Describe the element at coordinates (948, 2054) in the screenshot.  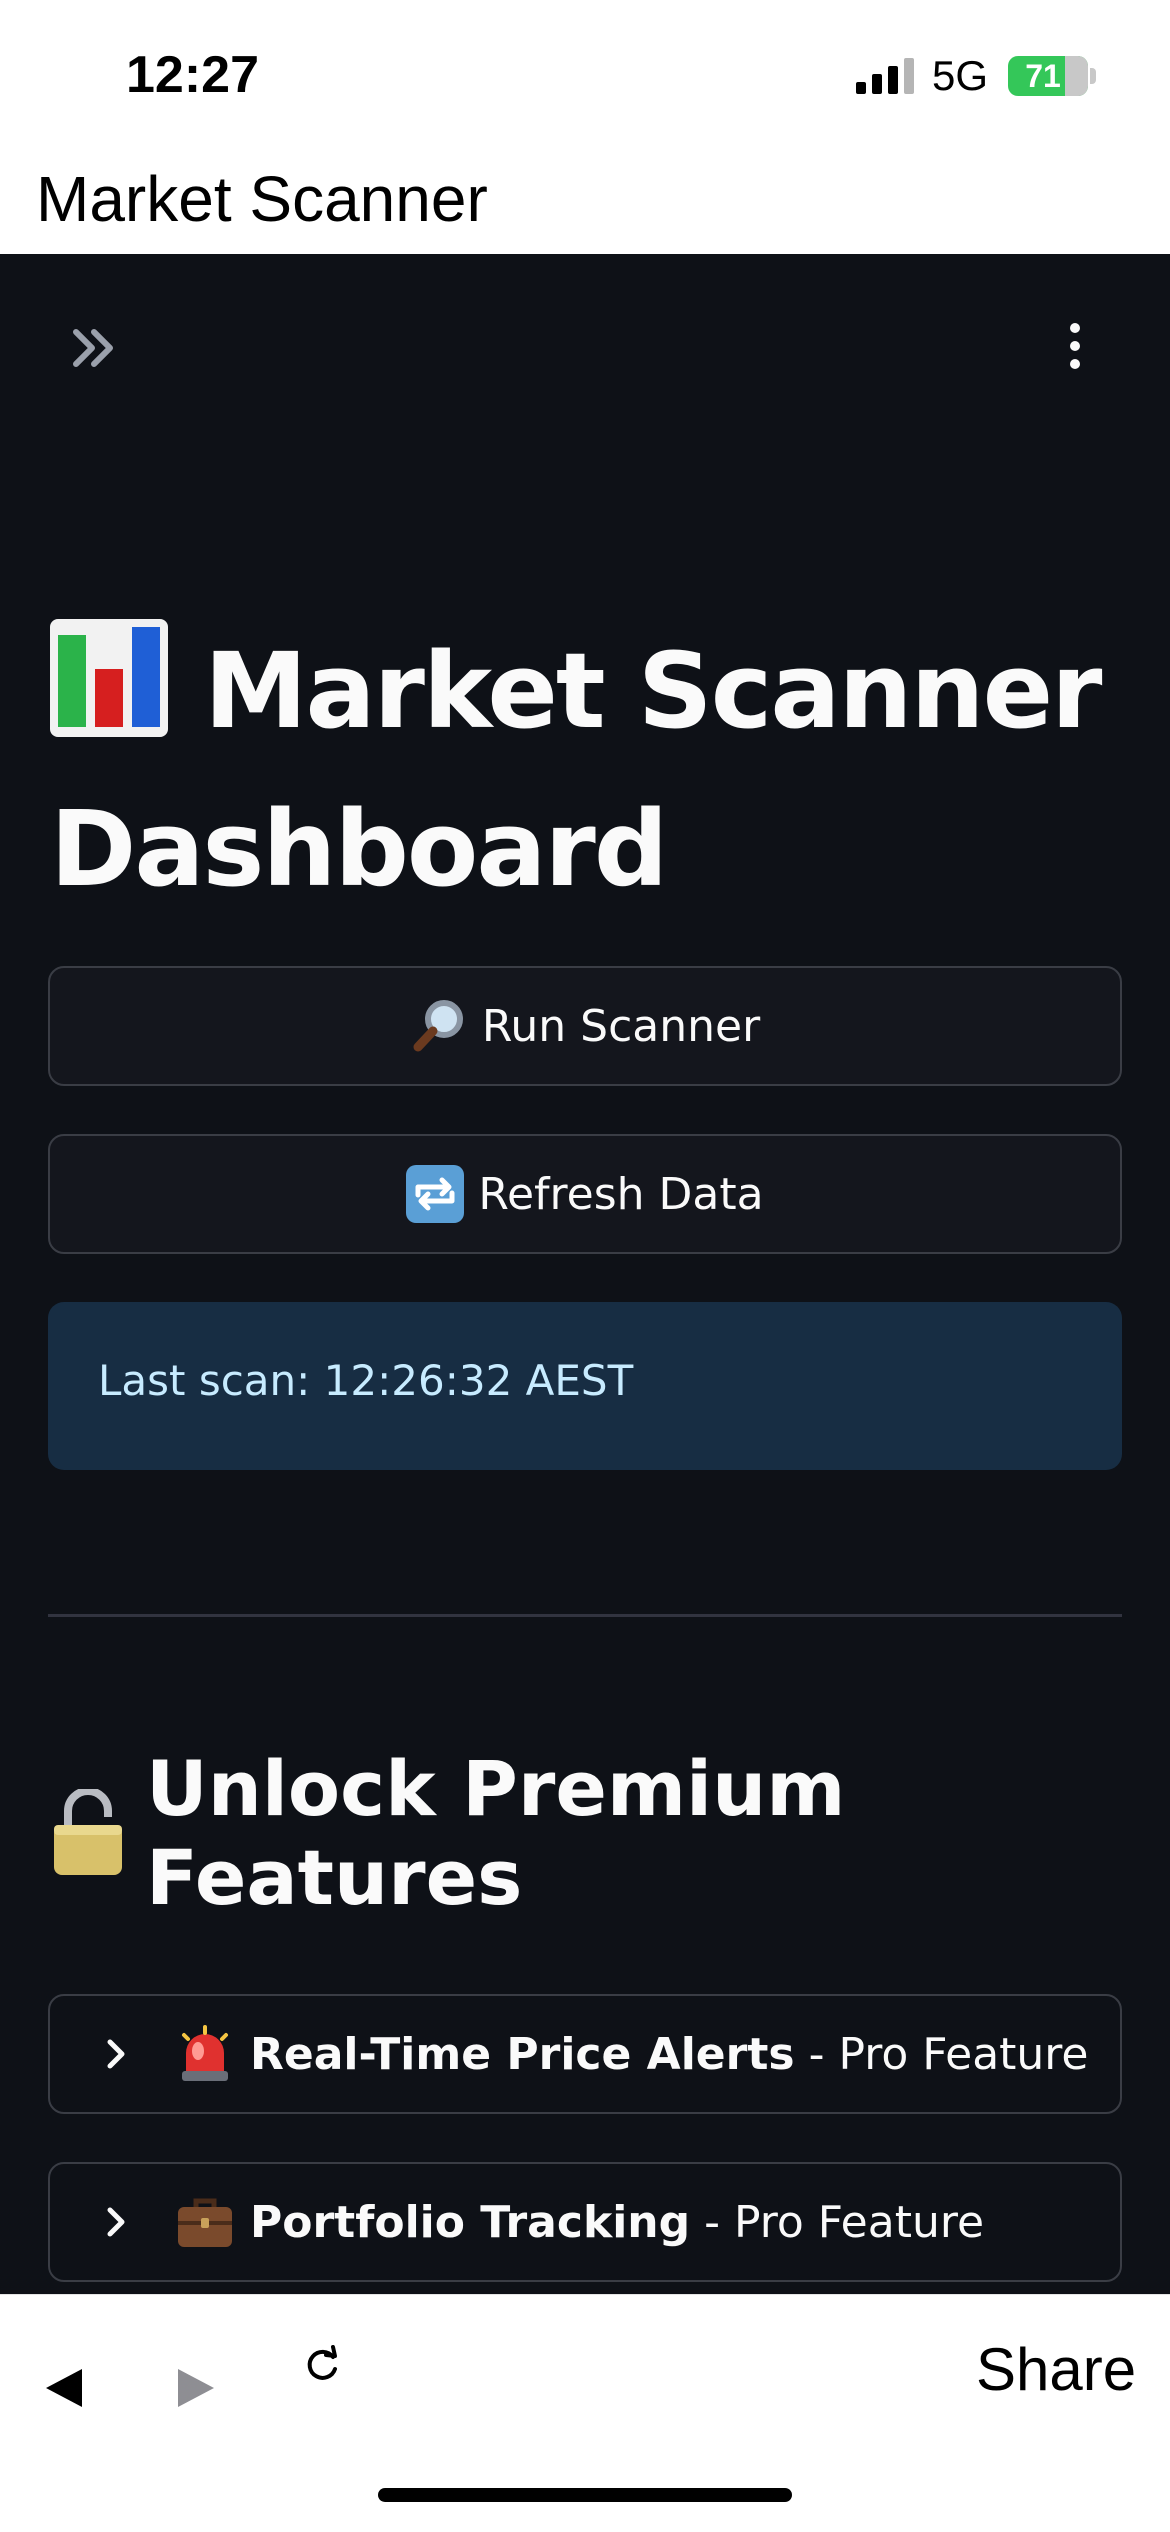
I see `expander-price-alerts-suffix: - Pro Feature` at that location.